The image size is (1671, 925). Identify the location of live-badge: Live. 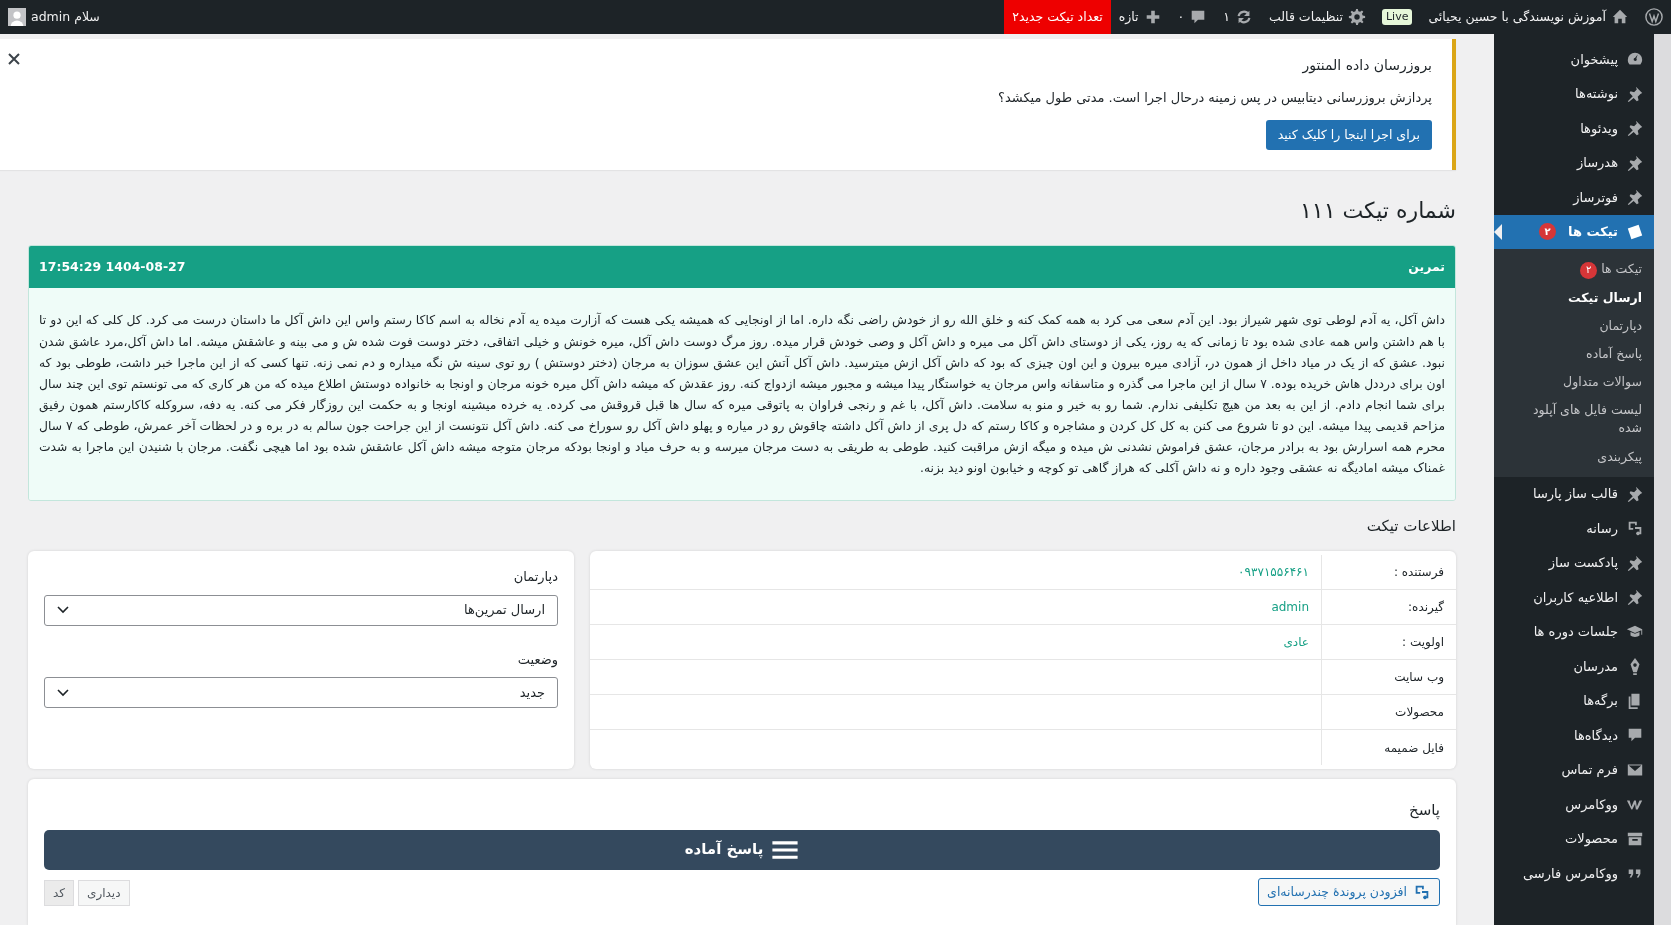
(1397, 17).